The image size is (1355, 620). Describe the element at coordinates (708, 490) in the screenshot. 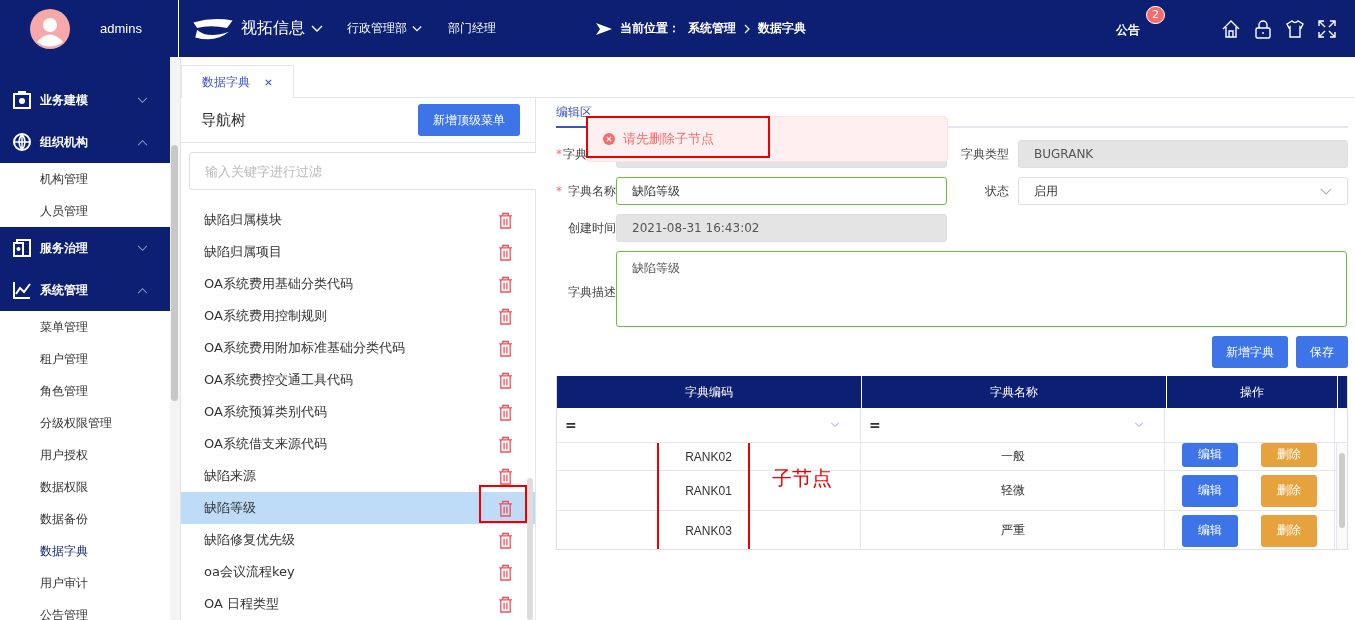

I see `table-cell: RANK01` at that location.